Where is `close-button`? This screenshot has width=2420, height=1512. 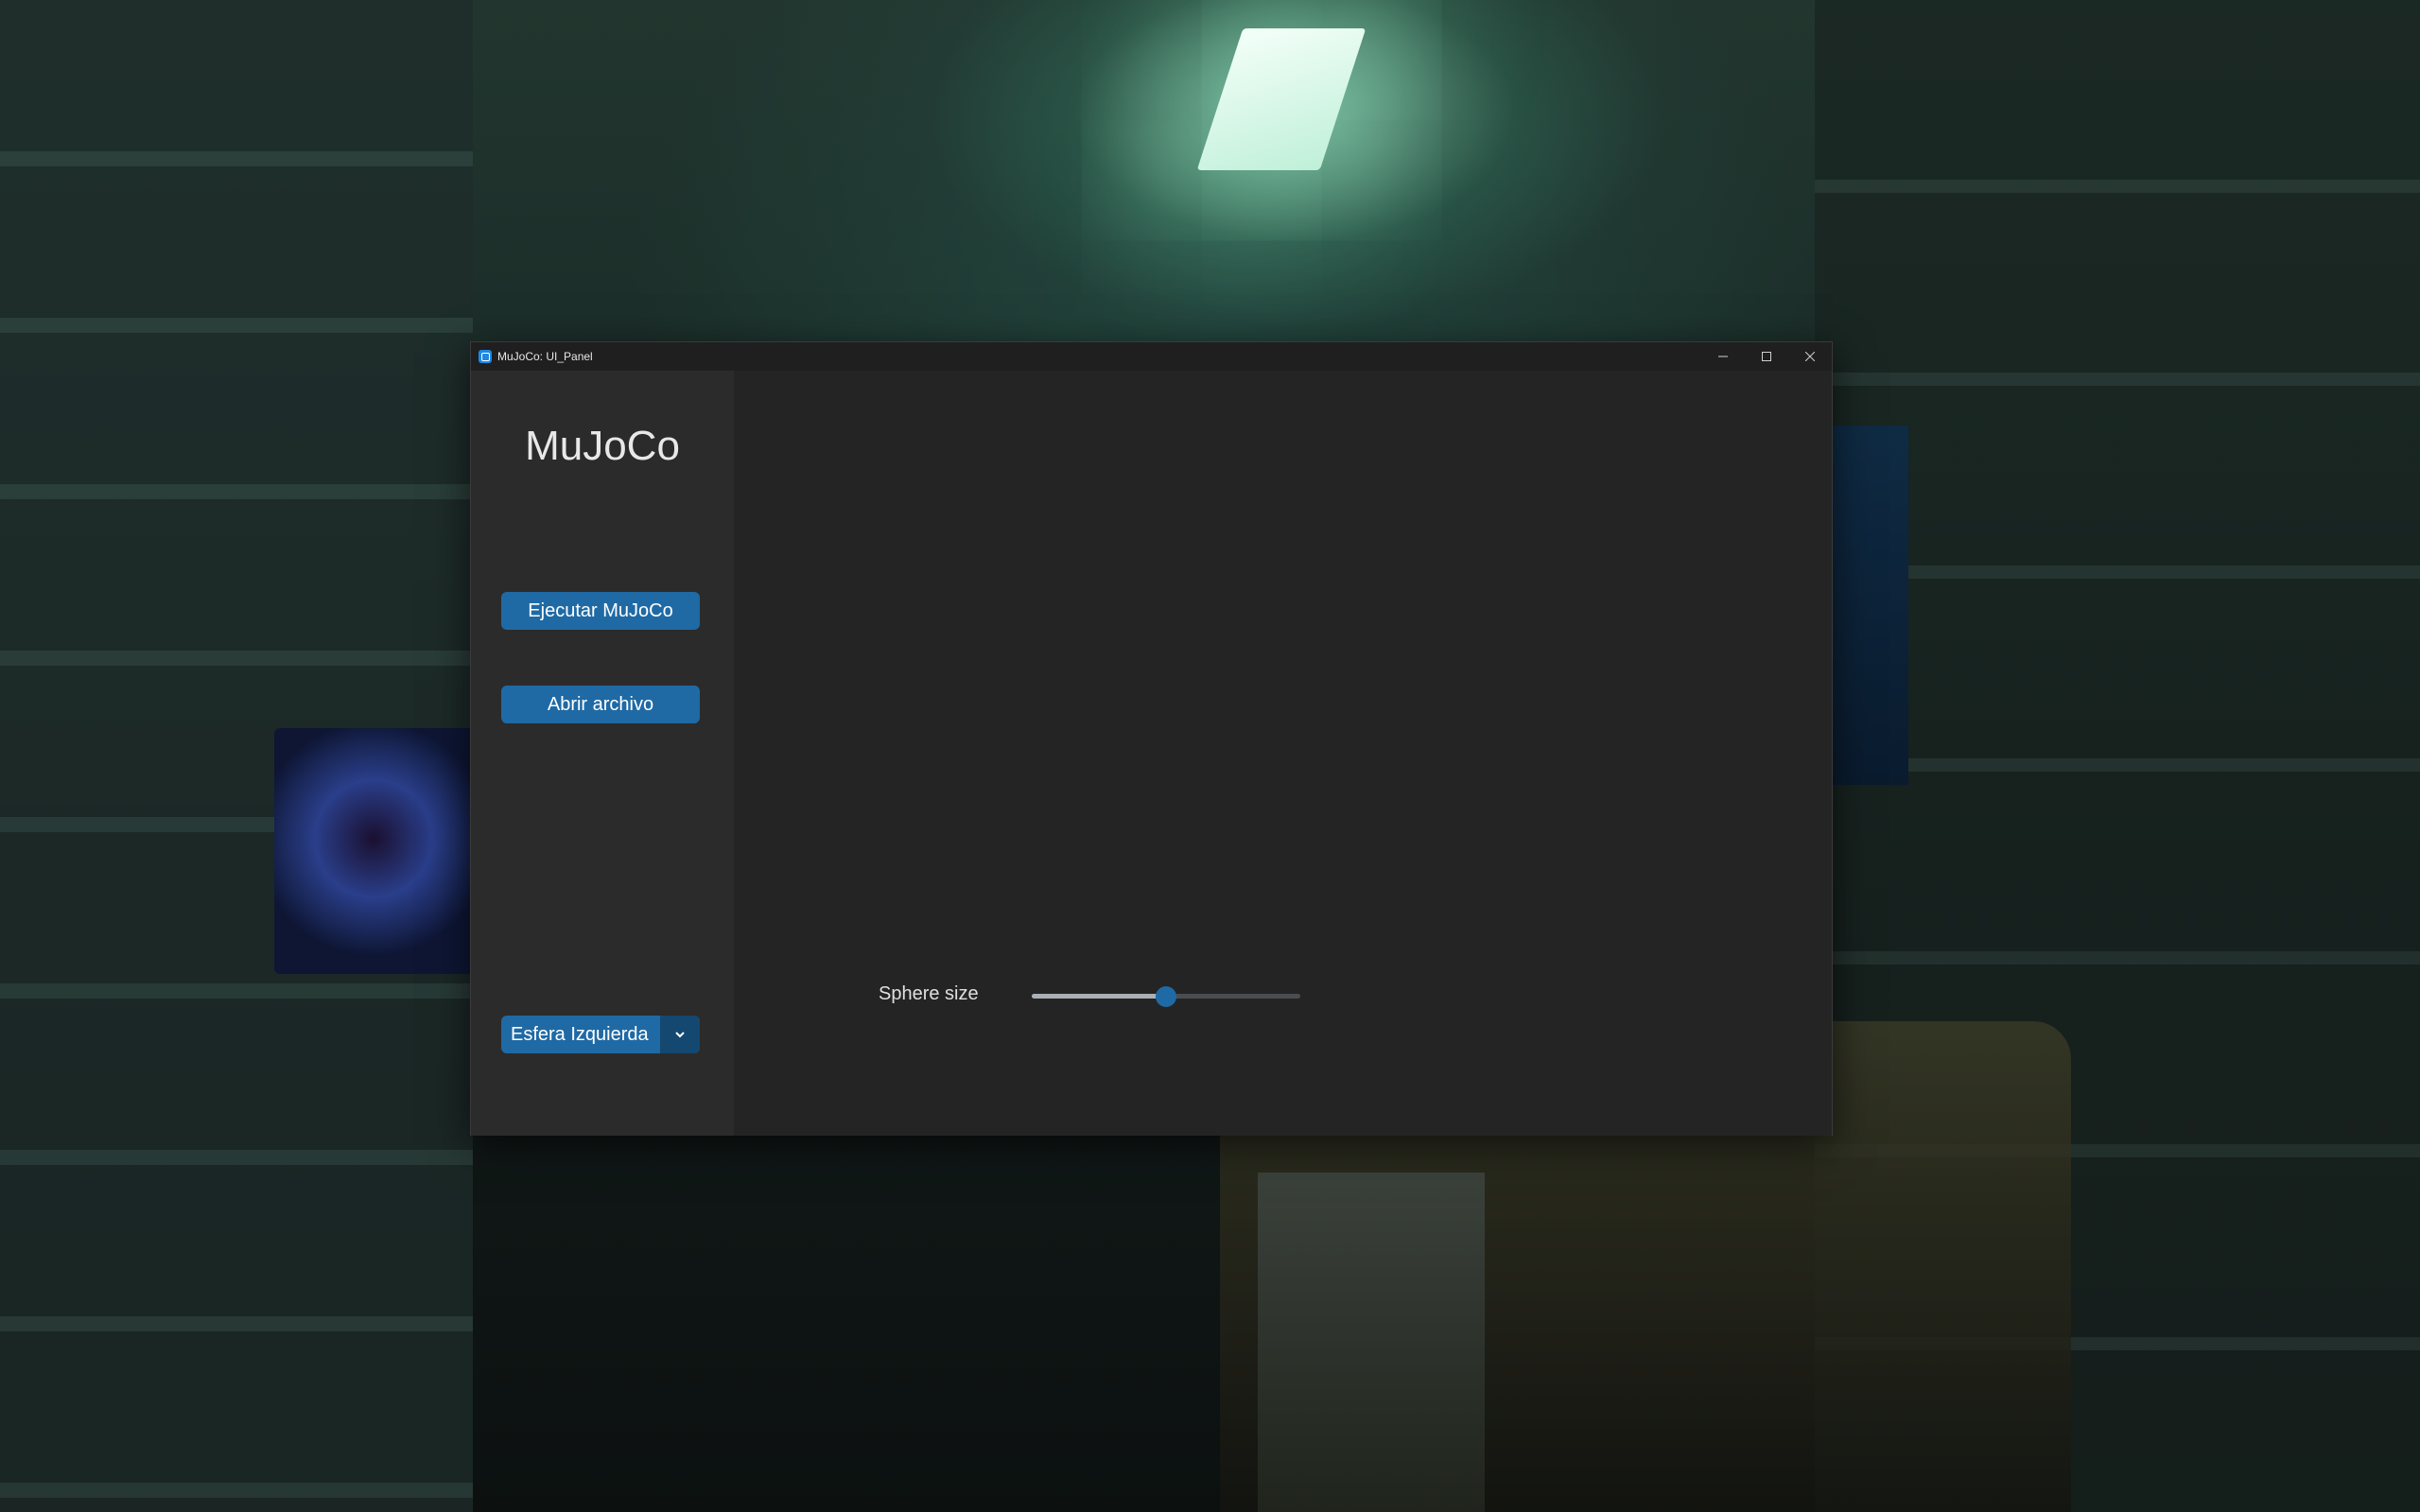 close-button is located at coordinates (1810, 356).